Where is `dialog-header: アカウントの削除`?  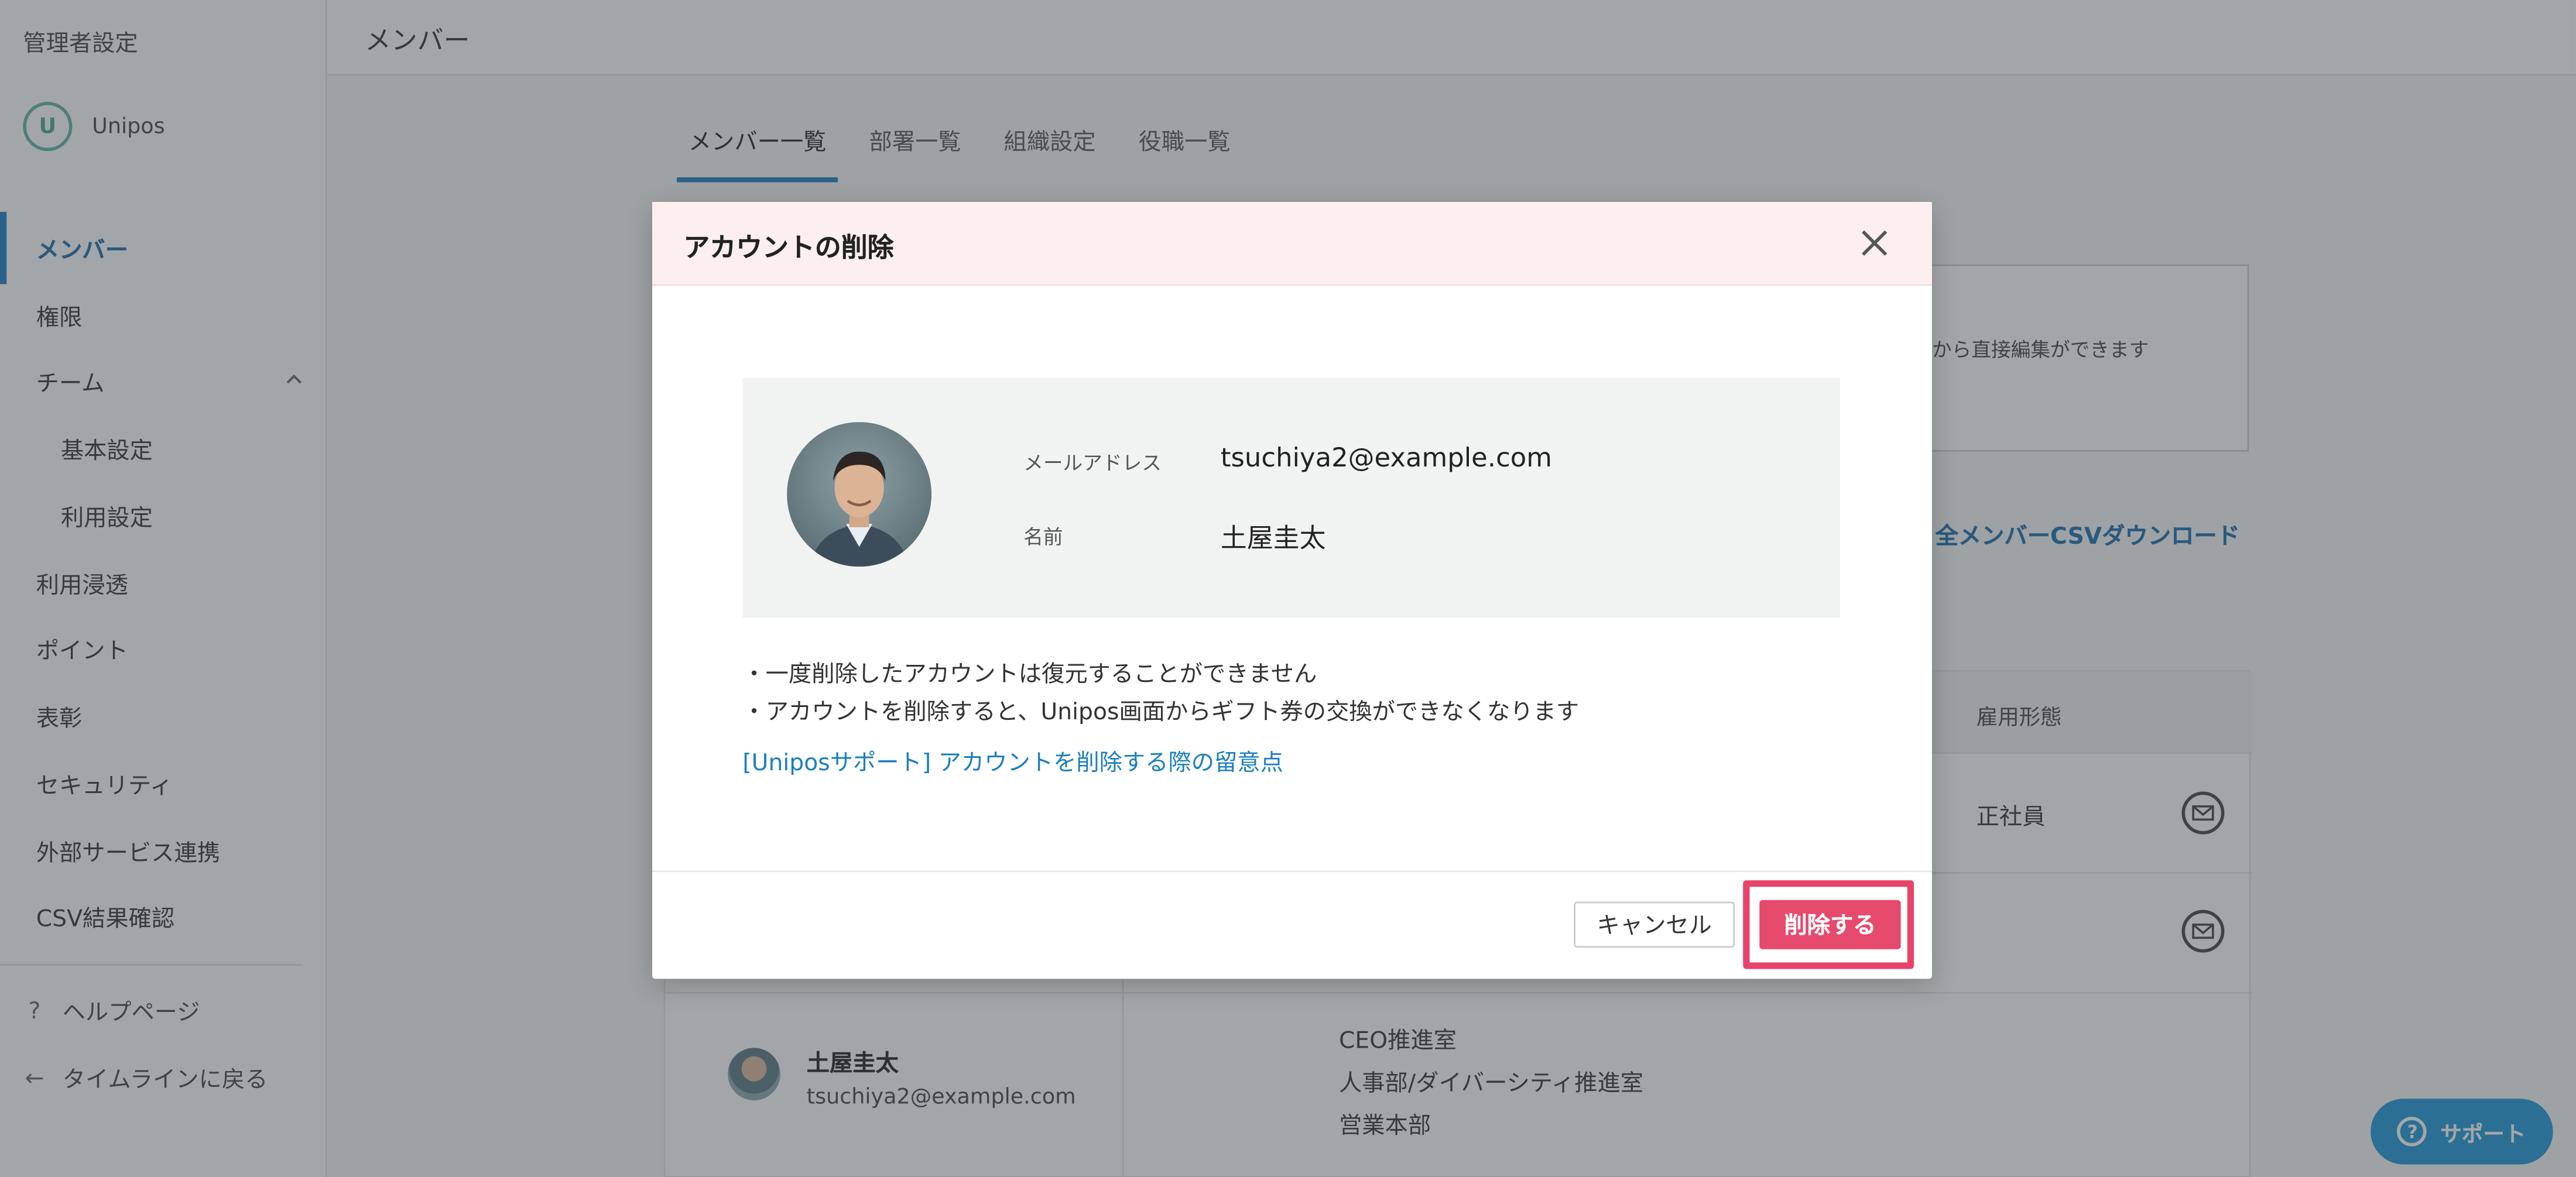
dialog-header: アカウントの削除 is located at coordinates (1292, 244).